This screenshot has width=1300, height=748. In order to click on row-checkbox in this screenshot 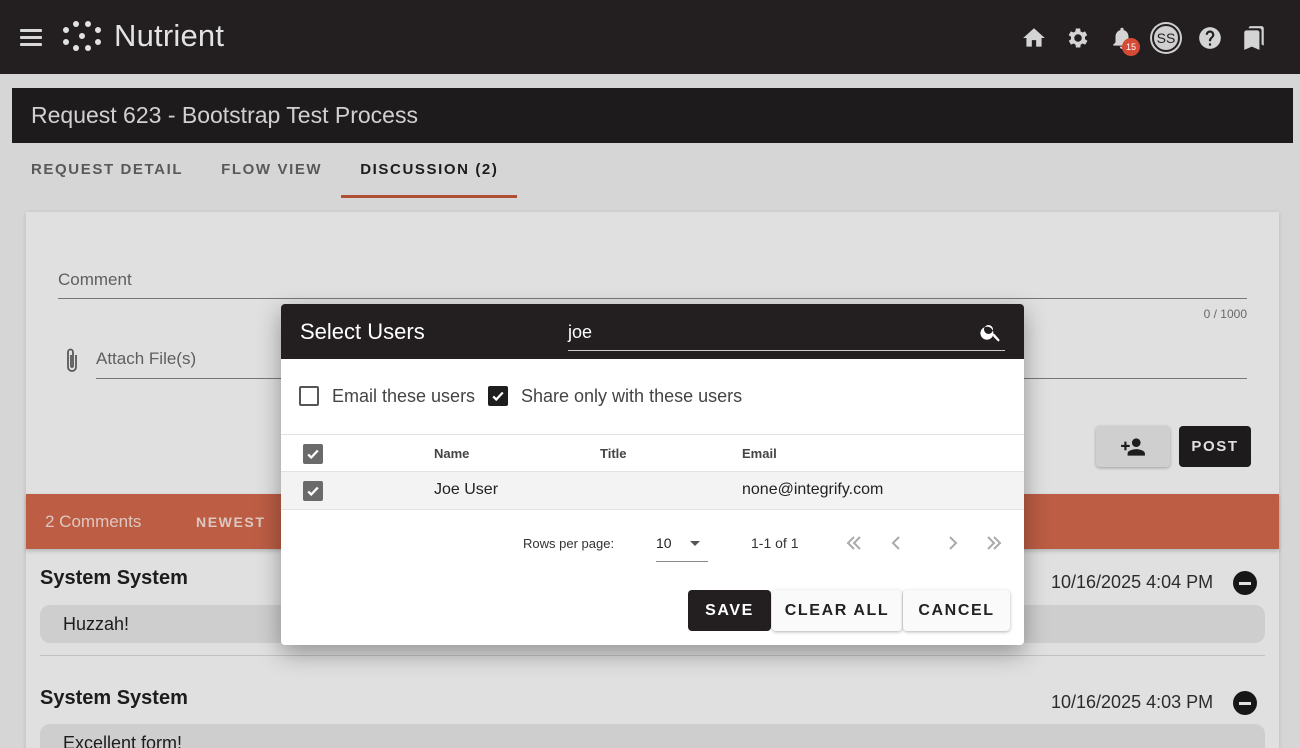, I will do `click(313, 491)`.